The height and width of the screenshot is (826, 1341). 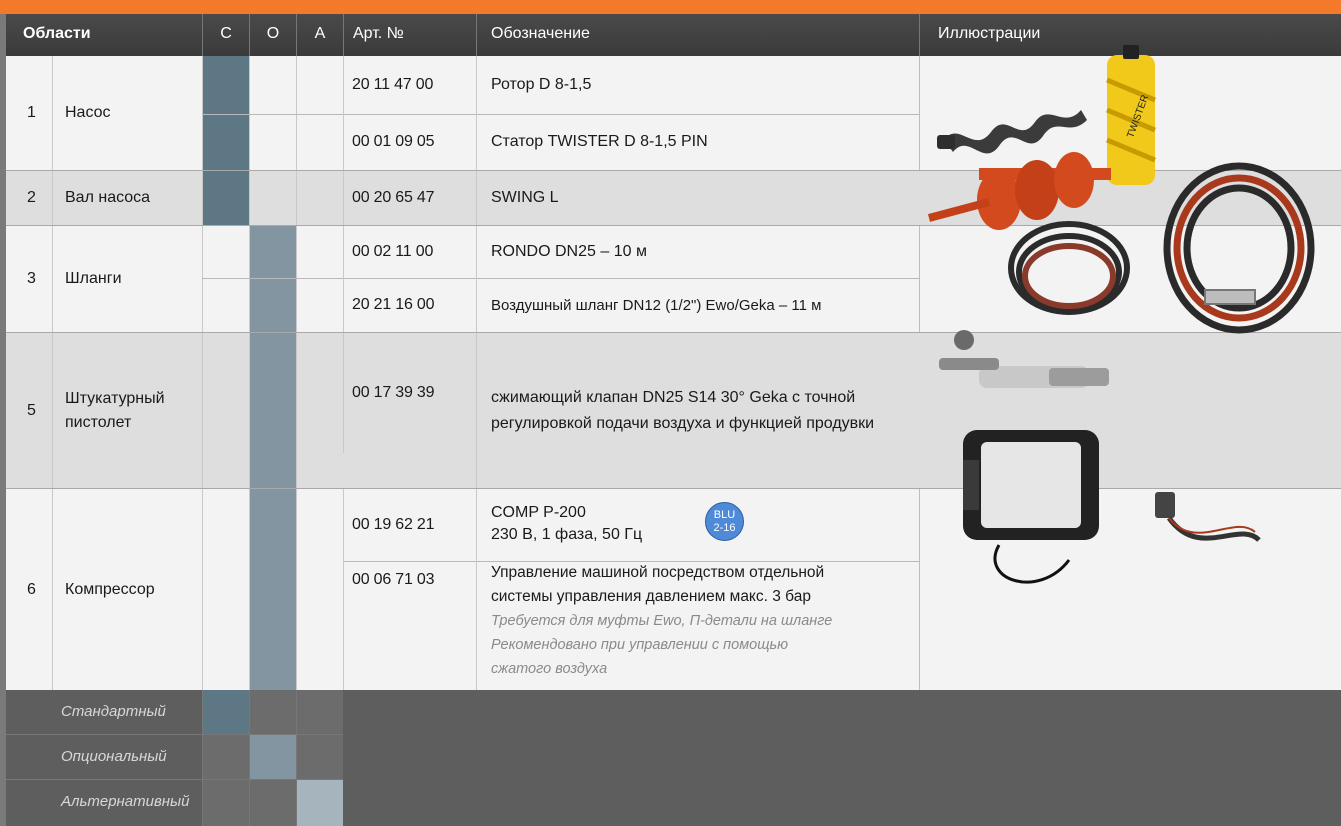 I want to click on legend-alternative-label: Альтернативный, so click(x=125, y=801).